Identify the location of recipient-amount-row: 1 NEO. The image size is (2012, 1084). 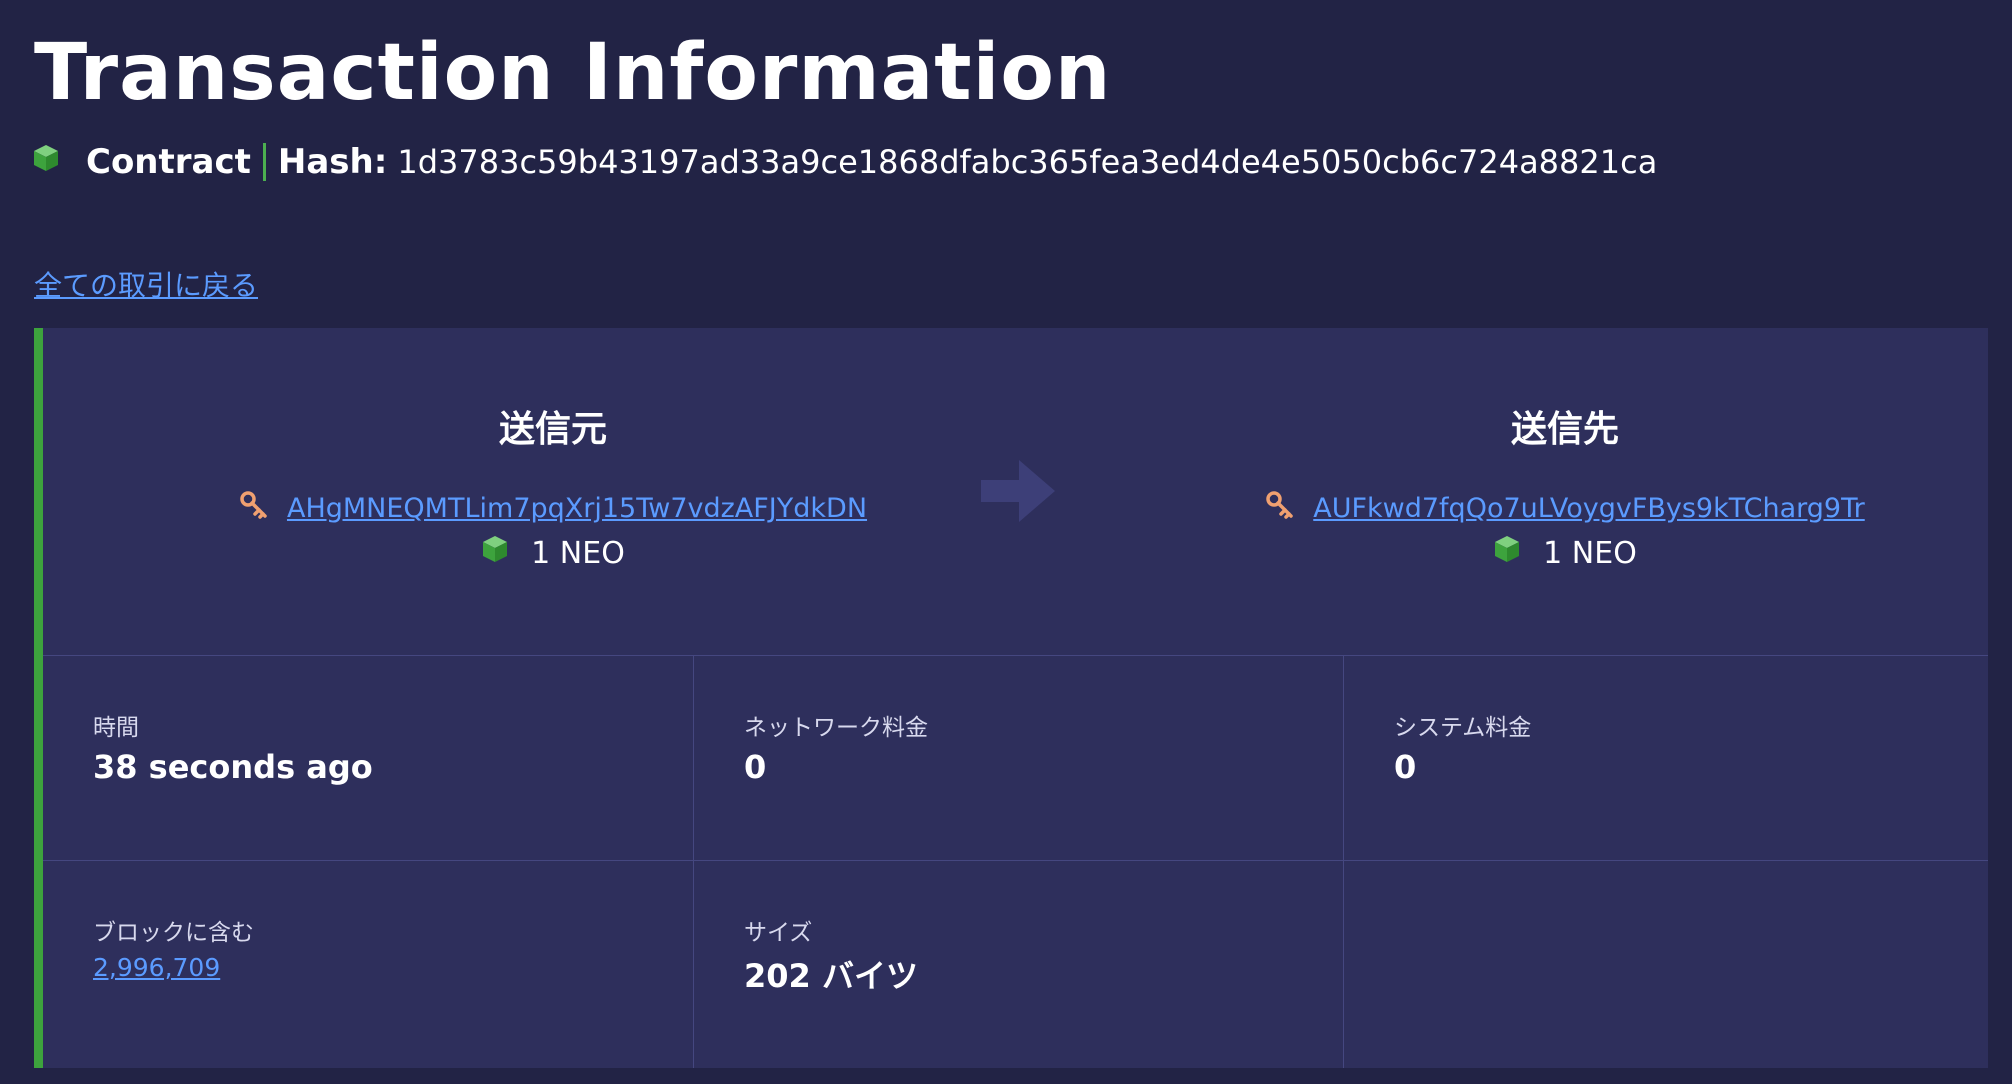
(1563, 553).